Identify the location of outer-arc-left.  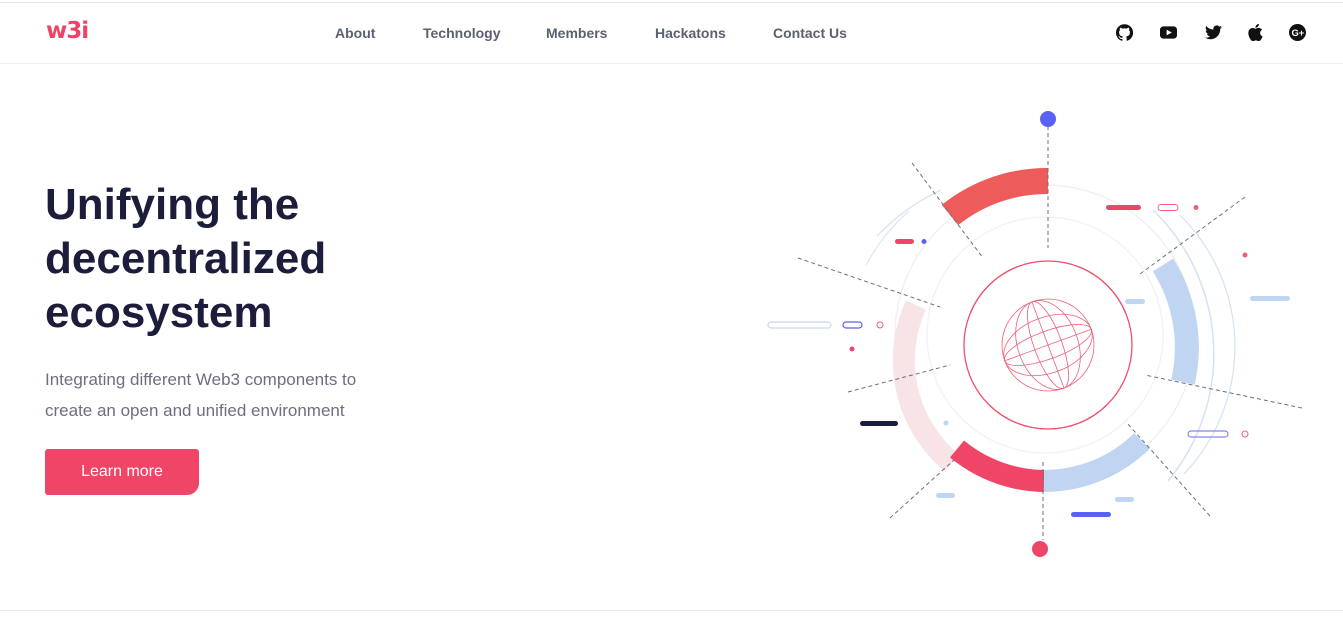
(909, 213).